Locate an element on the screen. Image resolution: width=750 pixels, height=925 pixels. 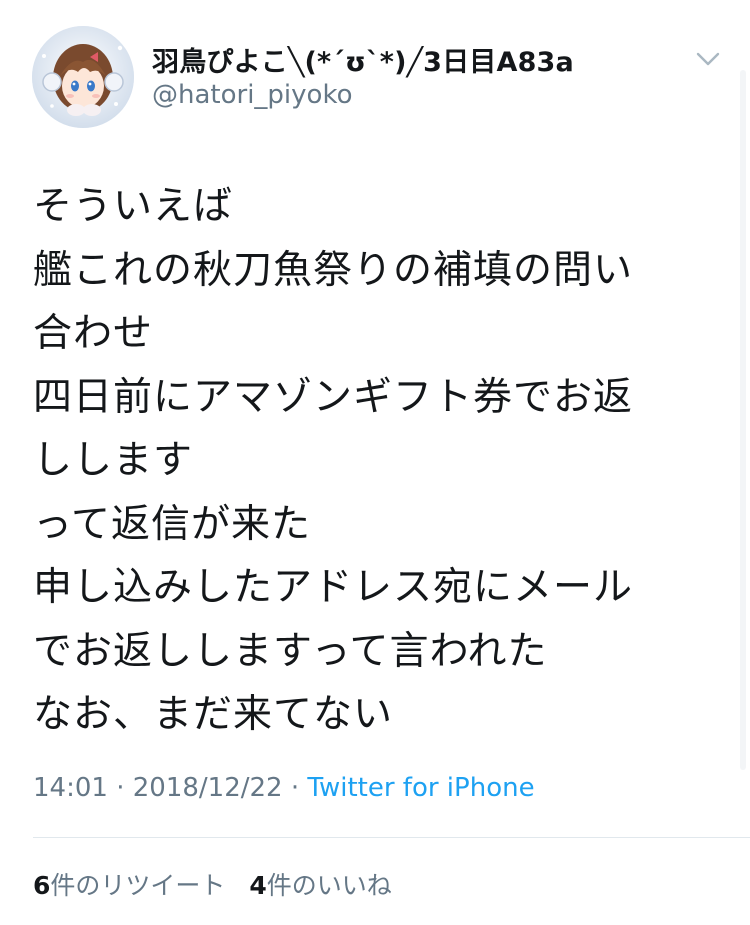
scrollbar is located at coordinates (743, 420).